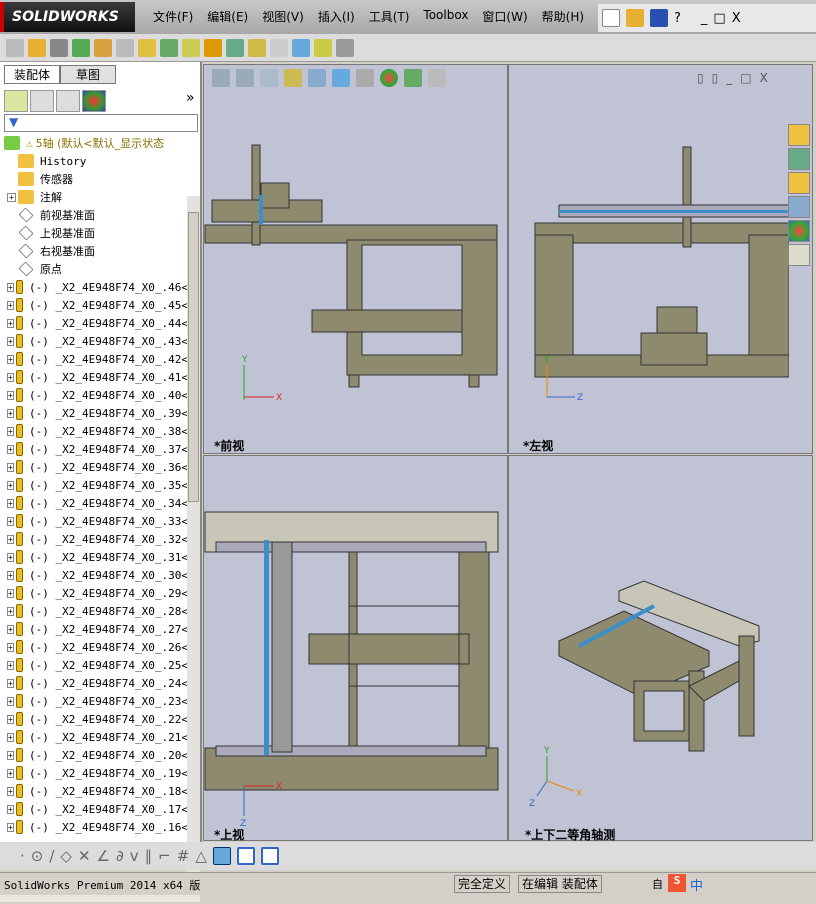  I want to click on angle-icon: ∠, so click(103, 856).